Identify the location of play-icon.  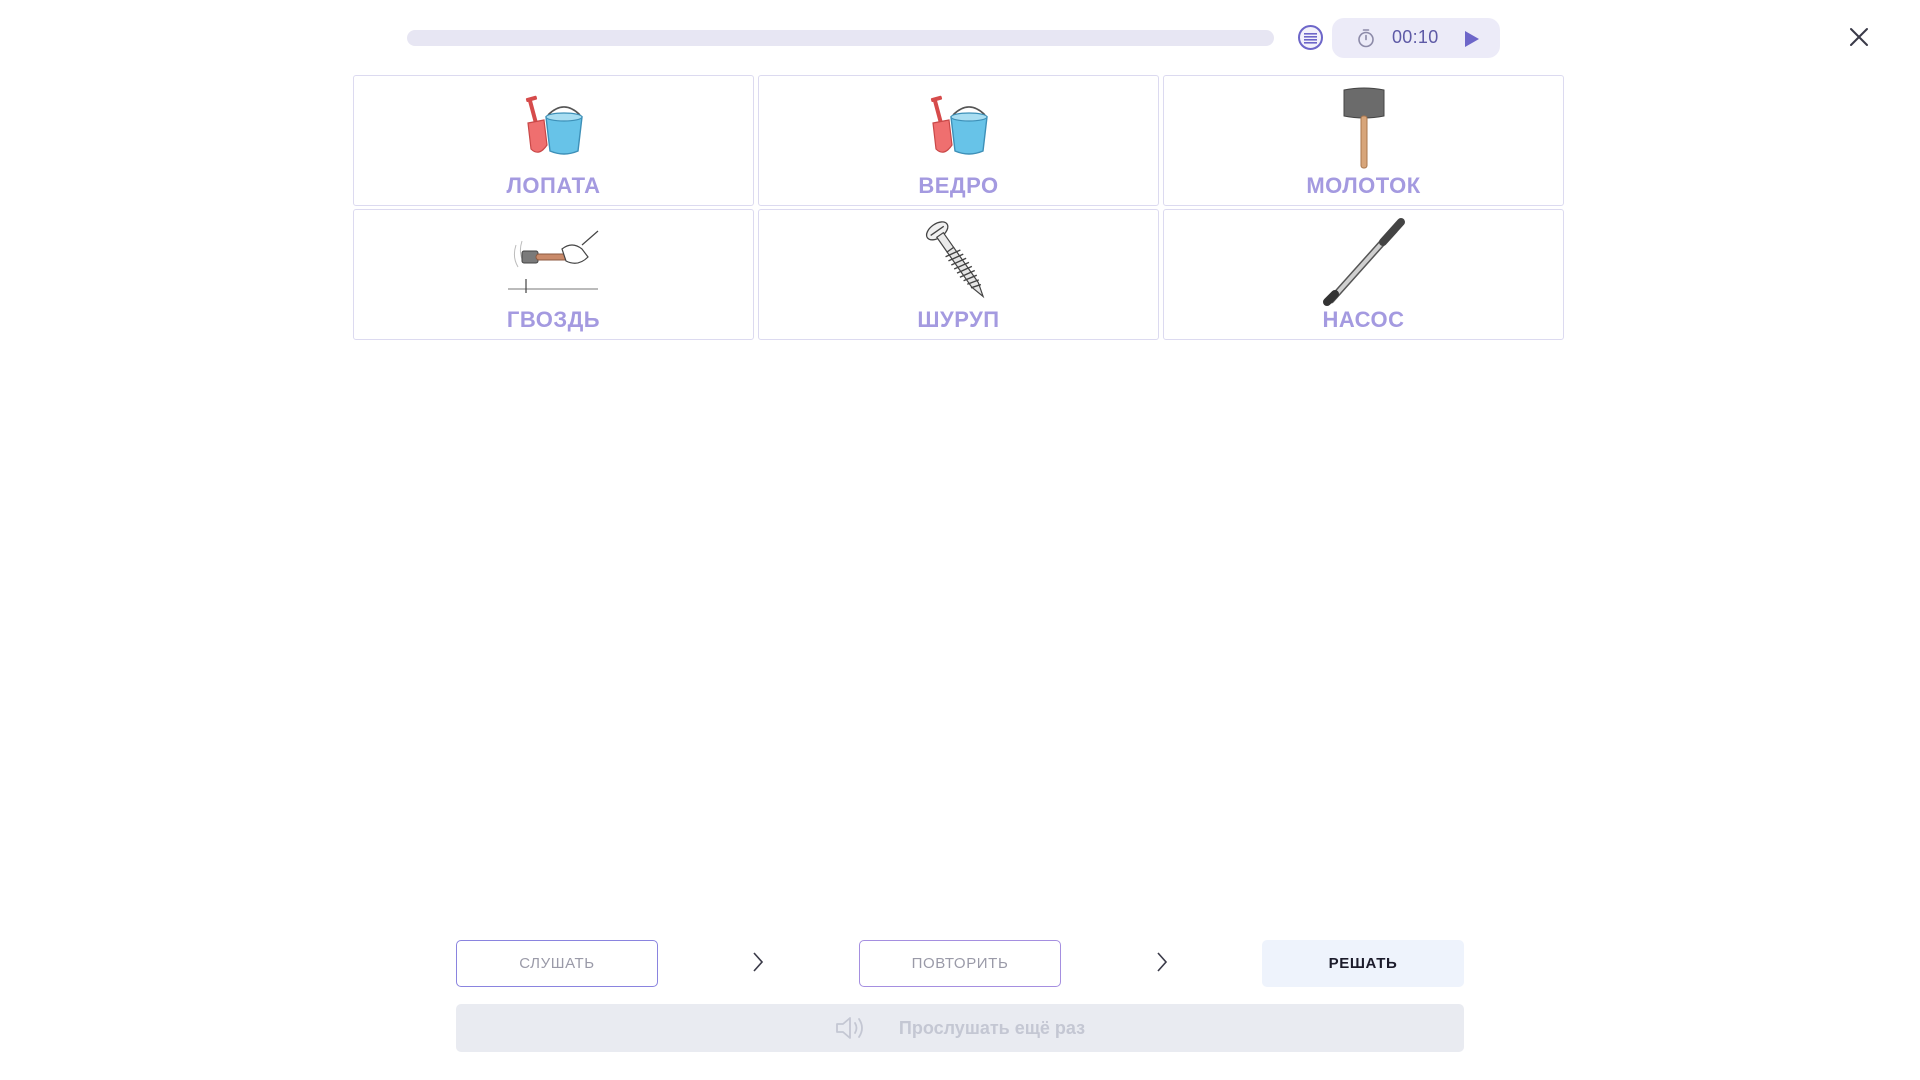
(1471, 39).